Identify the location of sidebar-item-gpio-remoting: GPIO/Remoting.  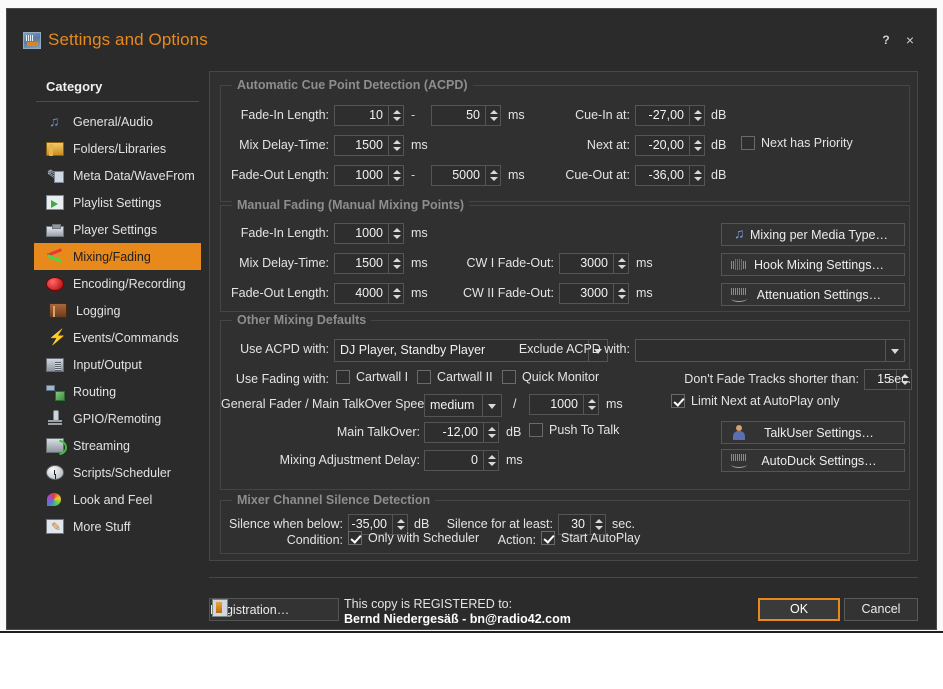
(117, 418).